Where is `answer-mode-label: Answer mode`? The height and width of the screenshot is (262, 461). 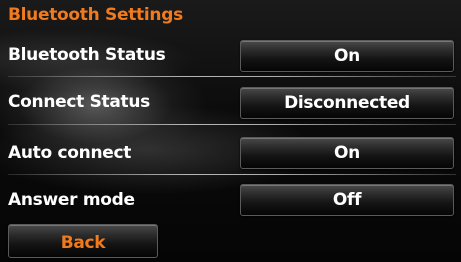
answer-mode-label: Answer mode is located at coordinates (71, 200).